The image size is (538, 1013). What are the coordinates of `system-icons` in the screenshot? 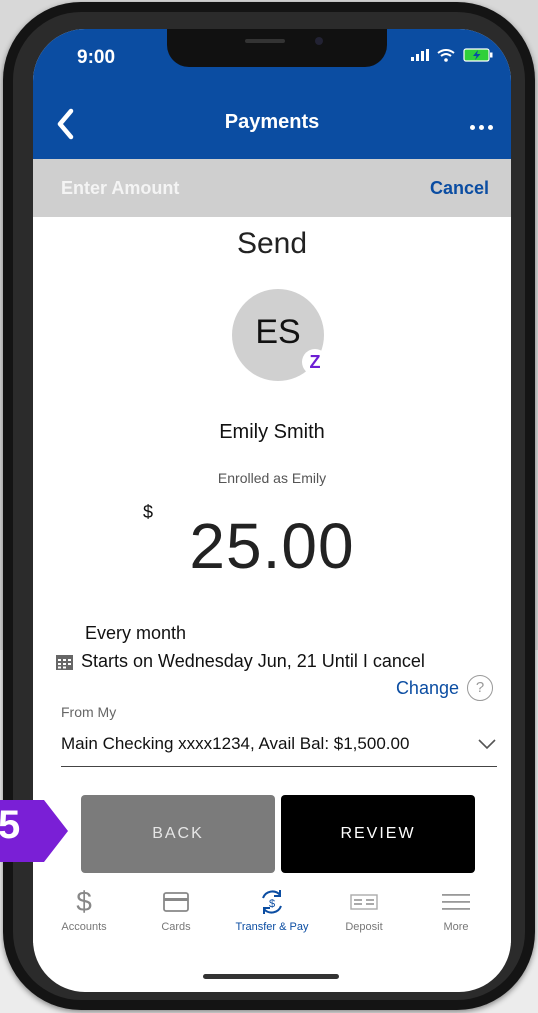 It's located at (452, 55).